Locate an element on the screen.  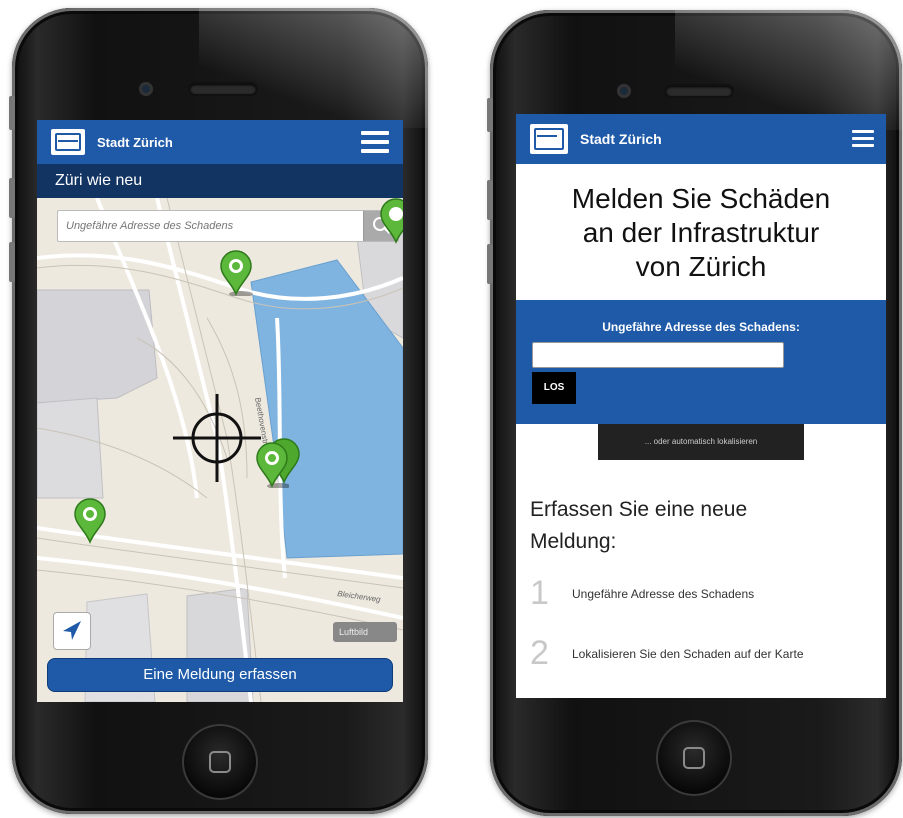
address-label: Ungefähre Adresse des Schadens: is located at coordinates (701, 327).